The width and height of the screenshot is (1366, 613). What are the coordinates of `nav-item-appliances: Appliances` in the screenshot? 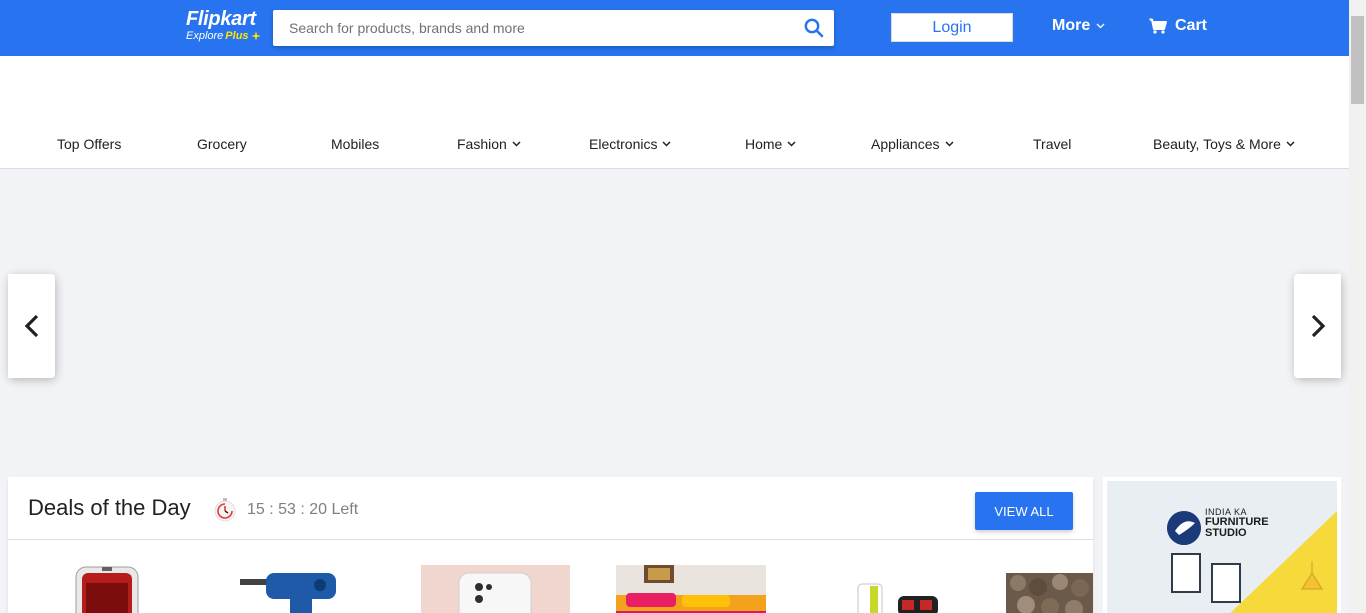 It's located at (912, 144).